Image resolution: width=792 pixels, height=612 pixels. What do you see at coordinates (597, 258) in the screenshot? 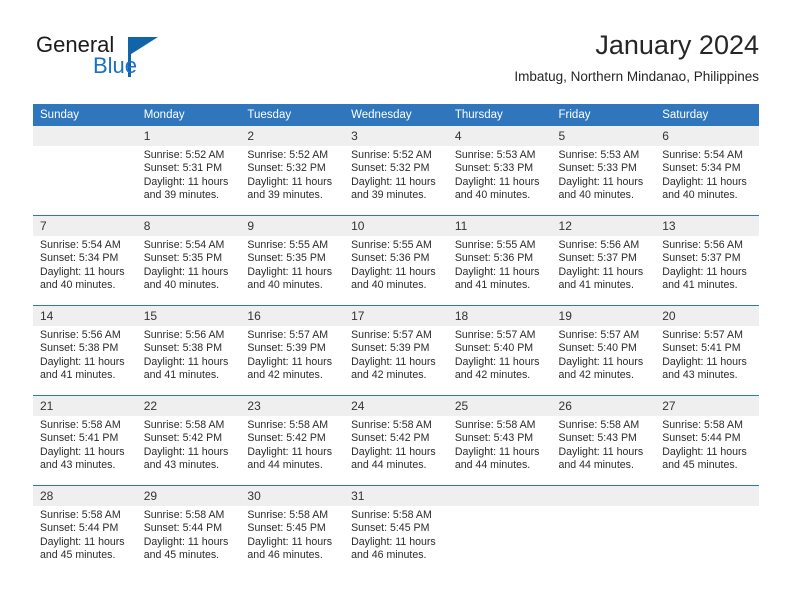
I see `sunset-text: Sunset: 5:37 PM` at bounding box center [597, 258].